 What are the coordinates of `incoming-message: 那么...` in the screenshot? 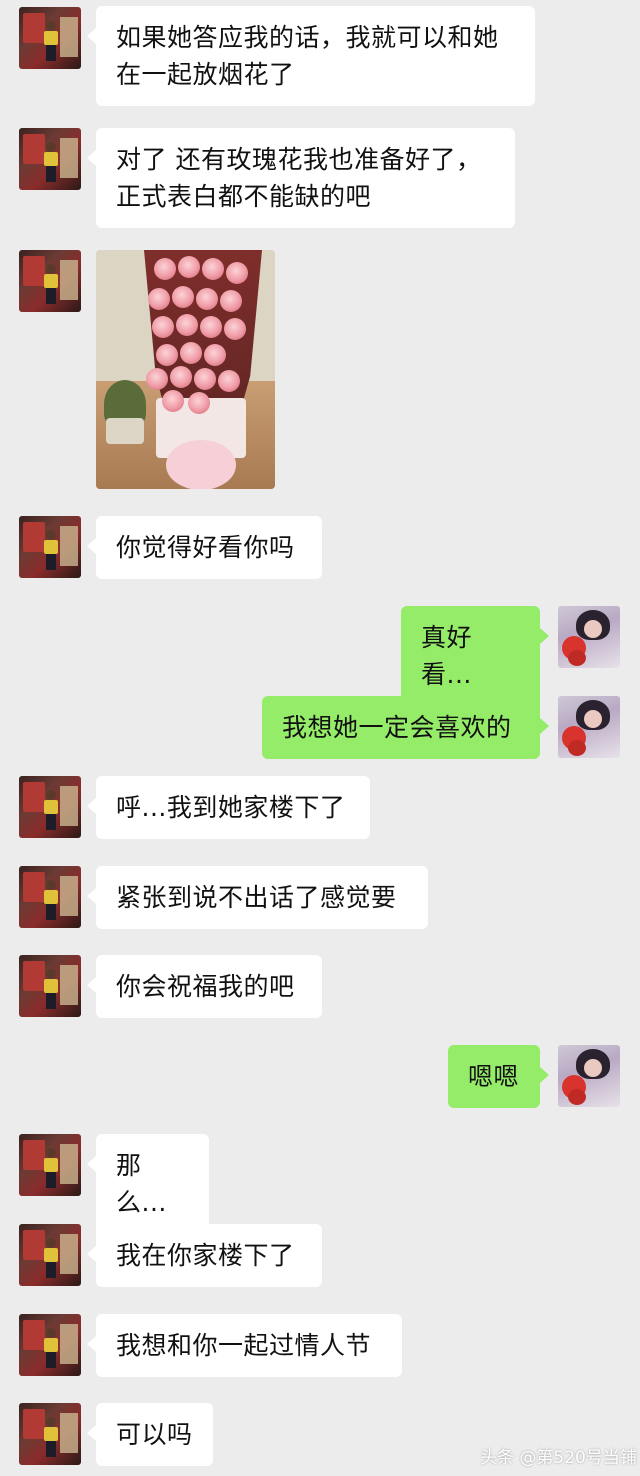 It's located at (148, 1184).